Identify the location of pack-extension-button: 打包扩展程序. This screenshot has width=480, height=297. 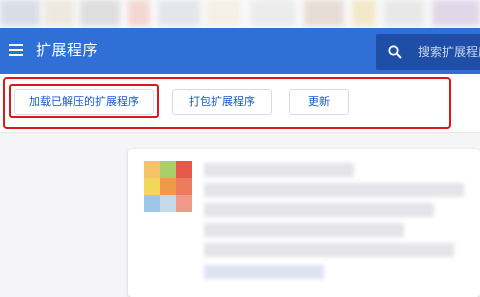
(222, 102).